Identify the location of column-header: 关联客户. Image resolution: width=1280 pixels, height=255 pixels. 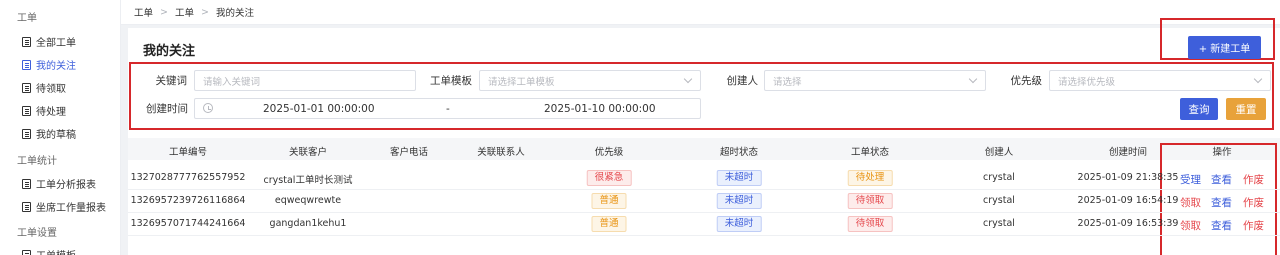
(308, 152).